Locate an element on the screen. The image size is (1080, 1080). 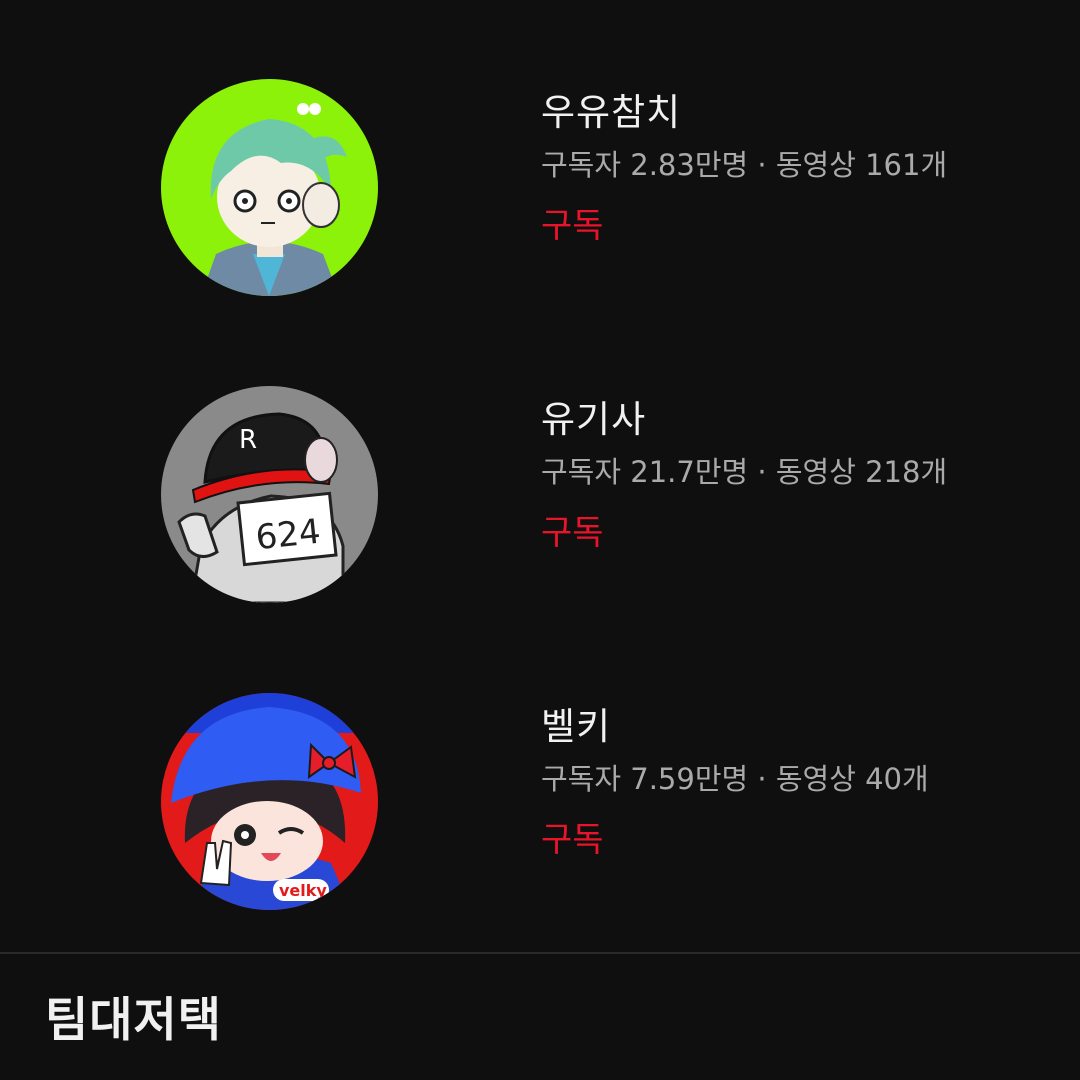
channel-name: 우유참치 is located at coordinates (744, 113).